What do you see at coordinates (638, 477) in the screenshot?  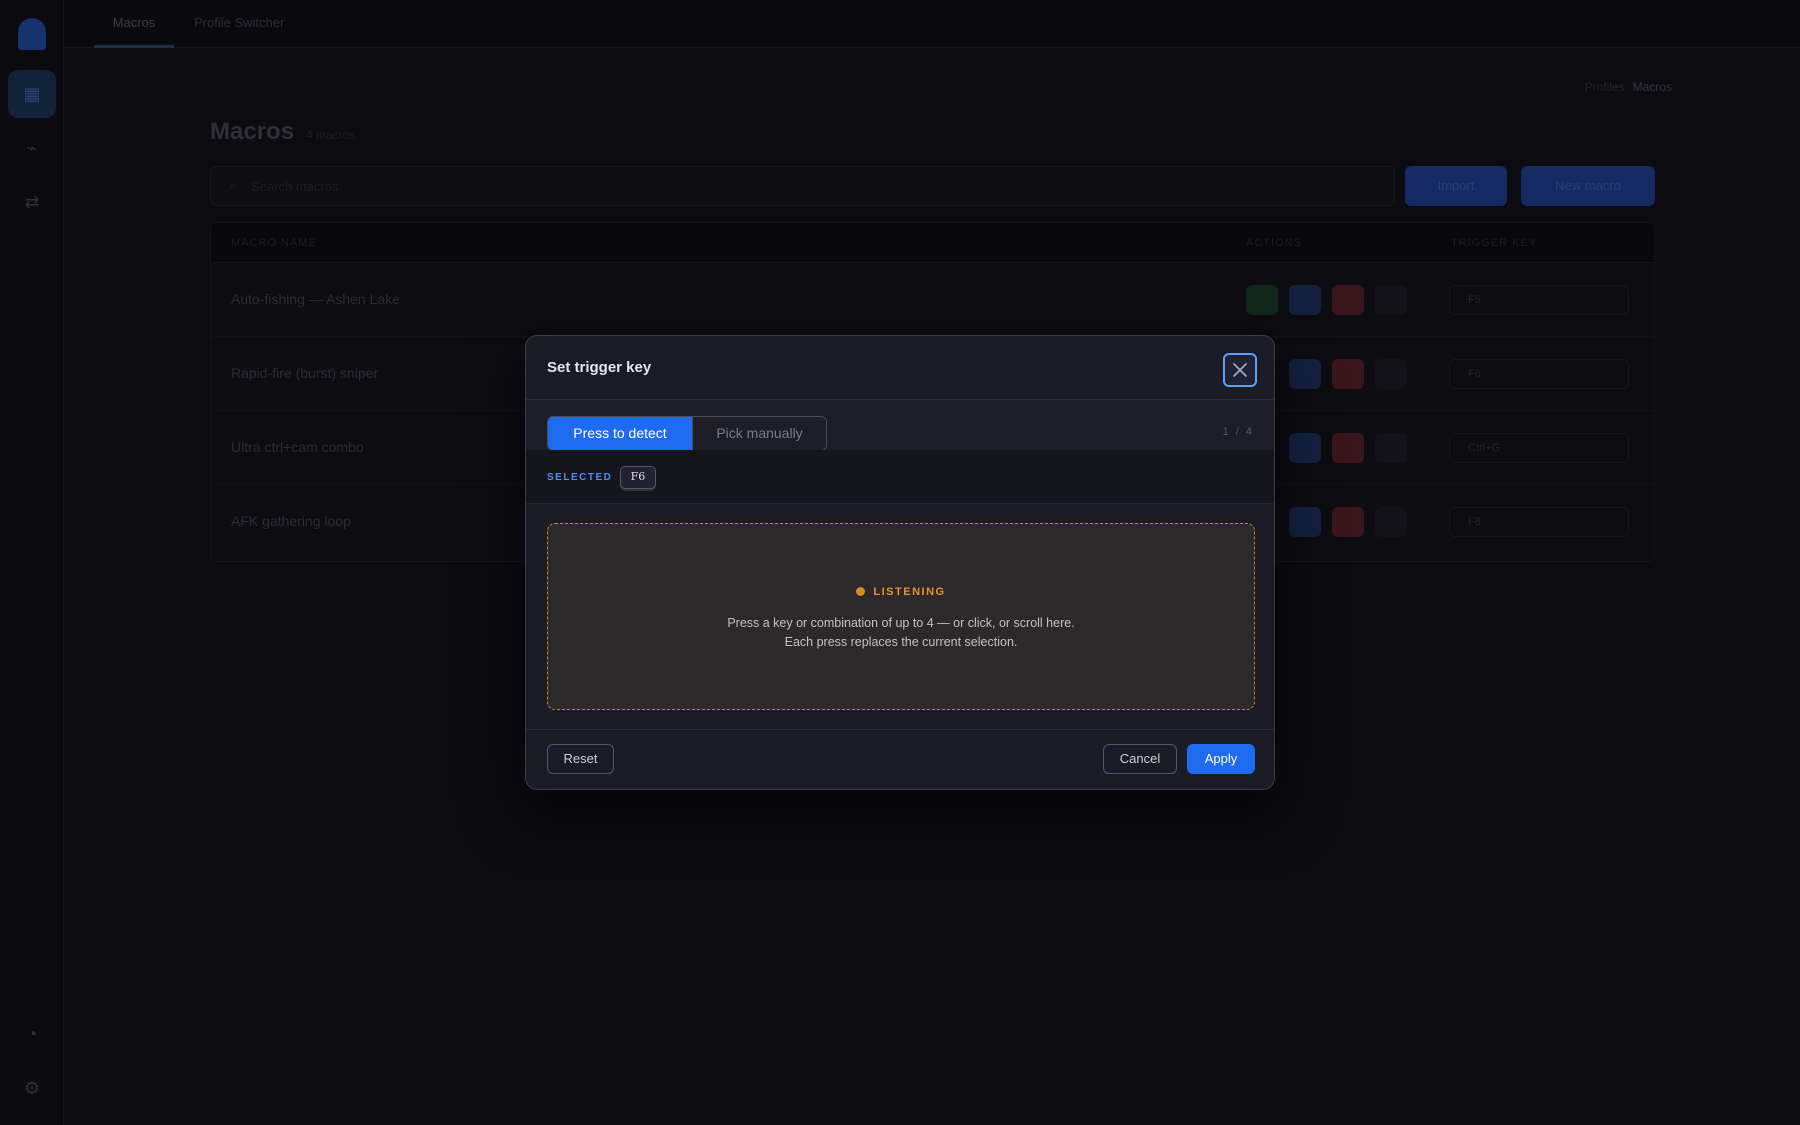 I see `selected-key-chip: F6` at bounding box center [638, 477].